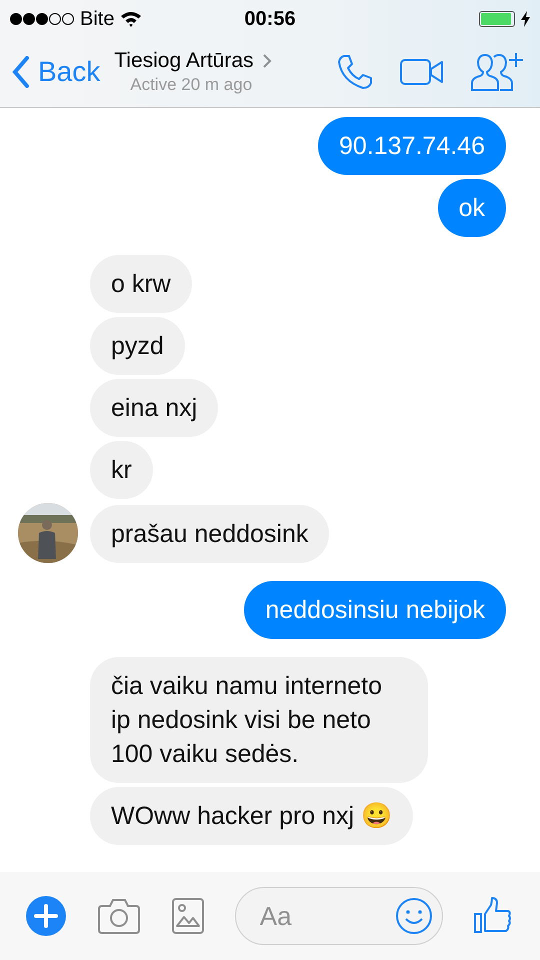  What do you see at coordinates (422, 72) in the screenshot?
I see `video-camera-icon` at bounding box center [422, 72].